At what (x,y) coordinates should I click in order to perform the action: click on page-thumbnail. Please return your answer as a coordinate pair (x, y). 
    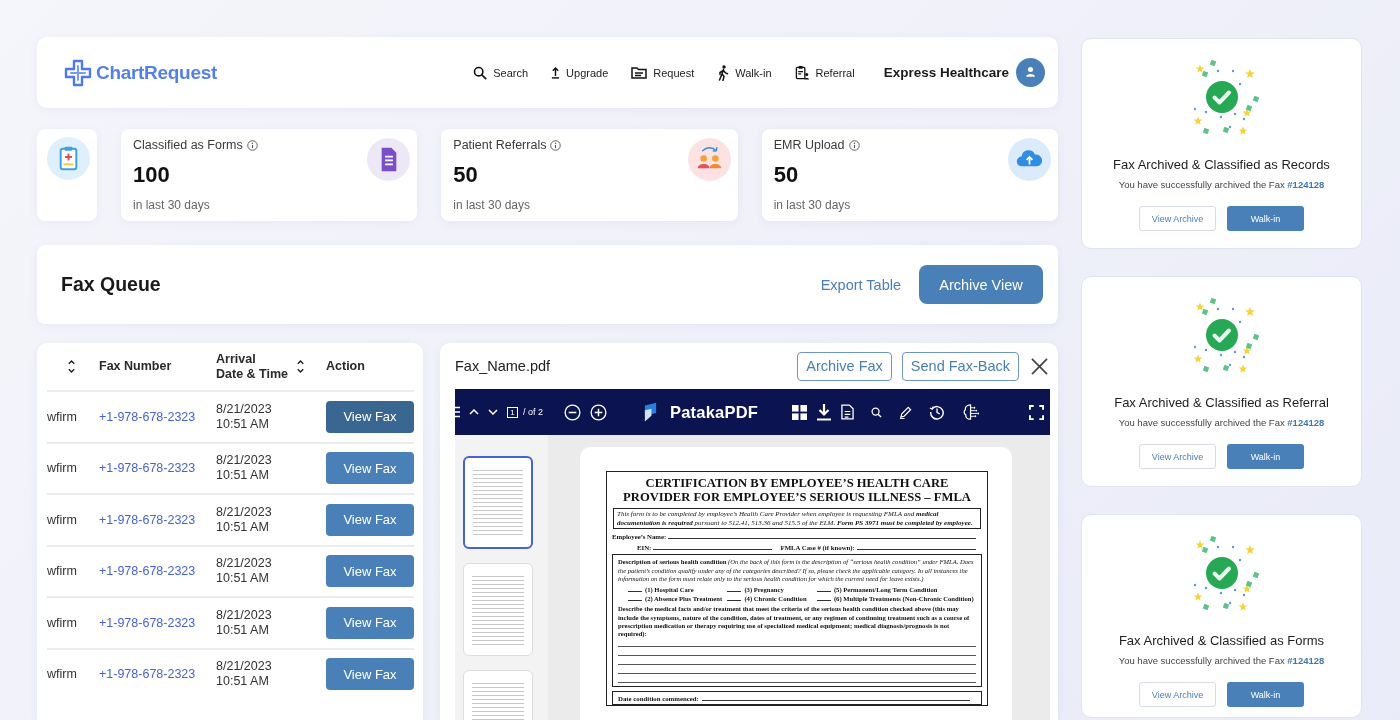
    Looking at the image, I should click on (498, 502).